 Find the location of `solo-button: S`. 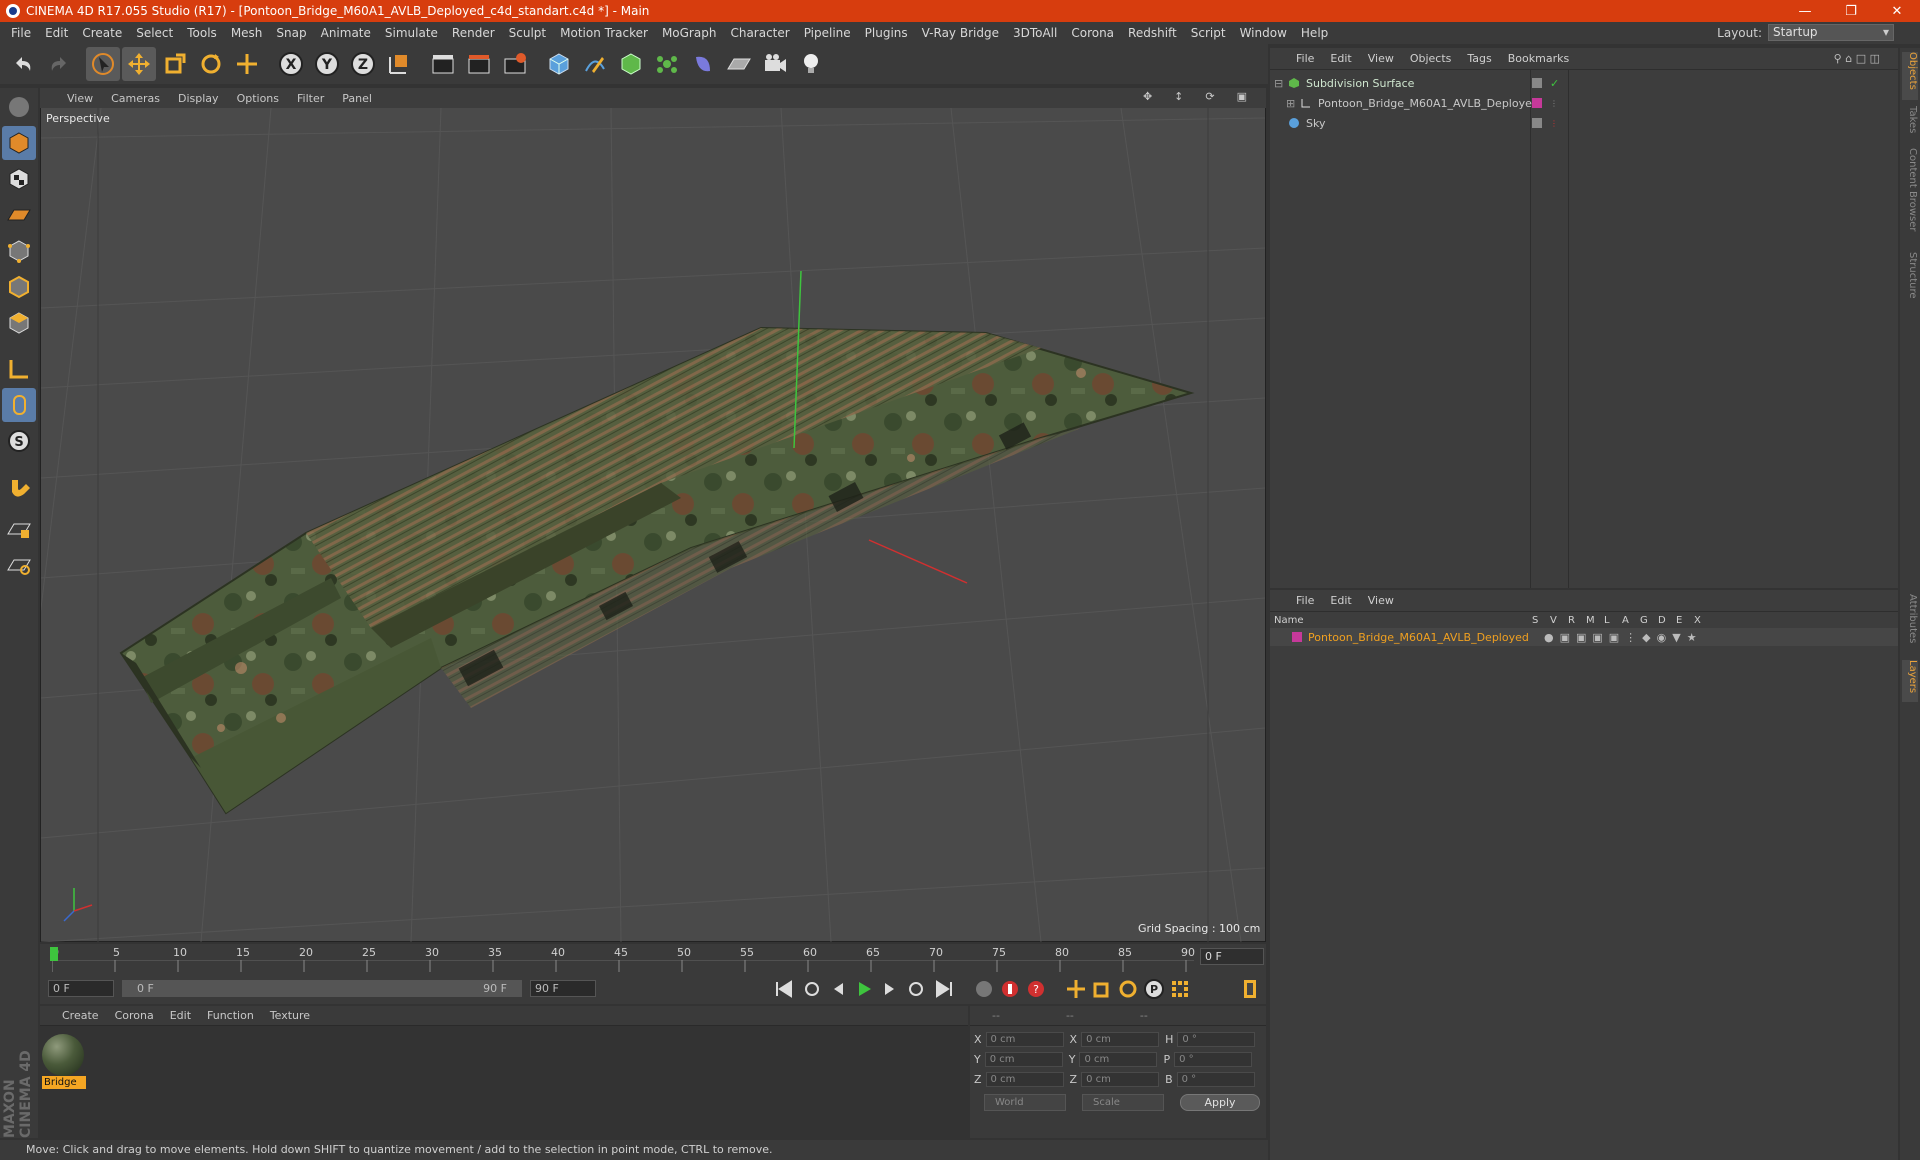

solo-button: S is located at coordinates (19, 441).